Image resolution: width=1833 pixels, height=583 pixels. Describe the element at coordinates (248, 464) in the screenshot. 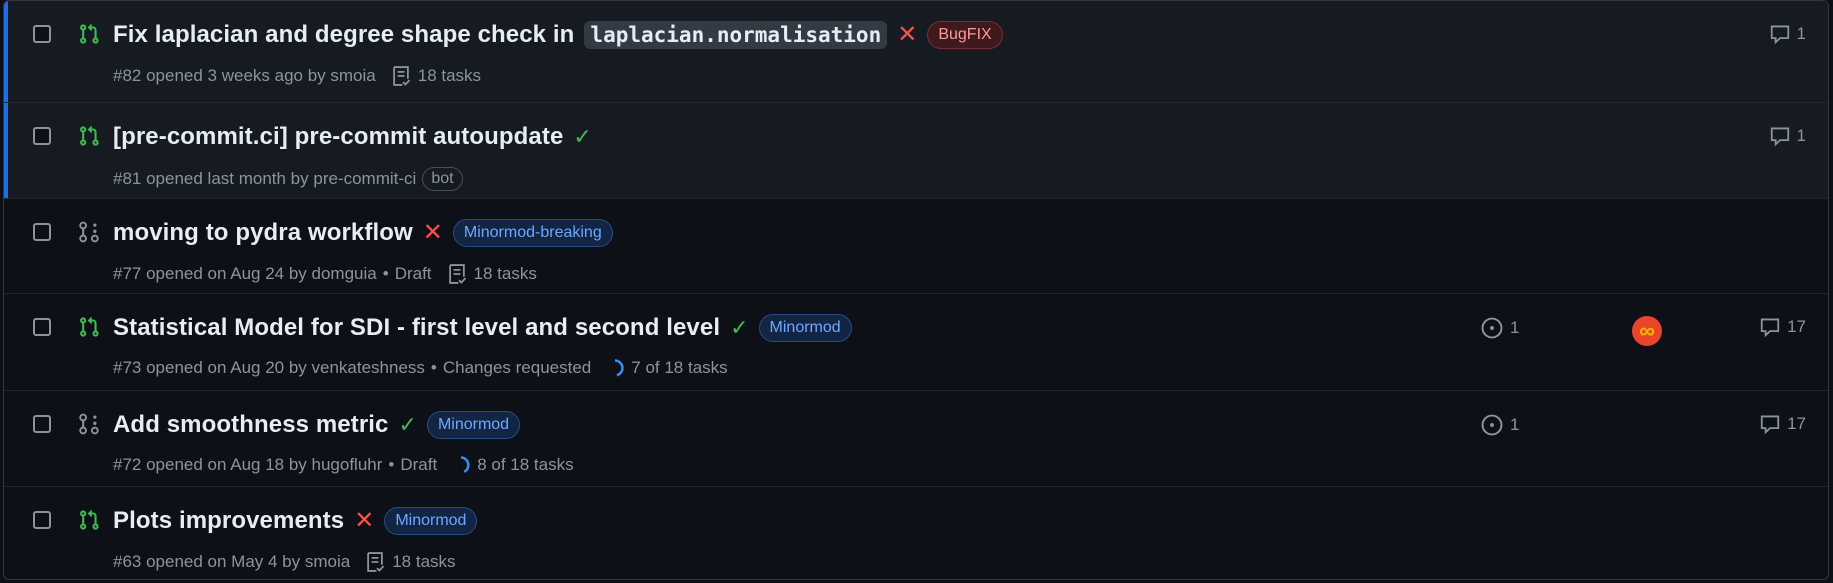

I see `pr-meta: #72 opened on Aug 18 by hugofluhr` at that location.